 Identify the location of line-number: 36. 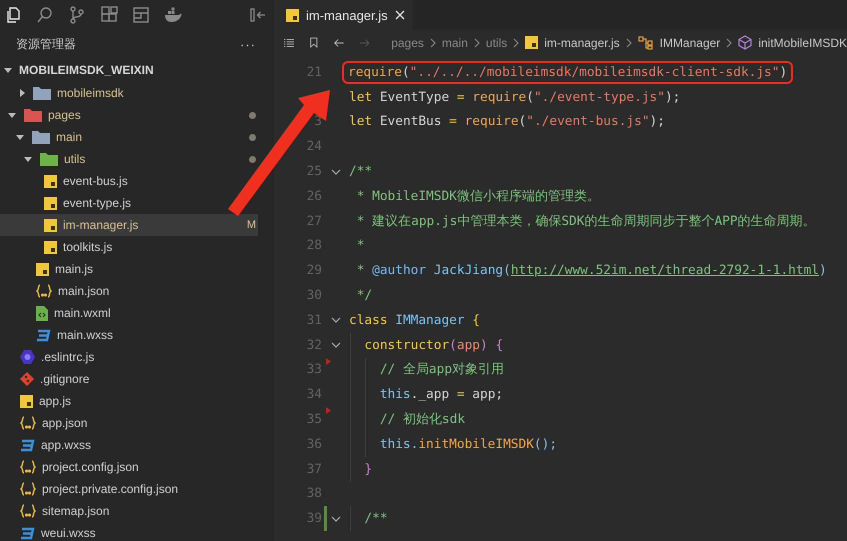
(314, 444).